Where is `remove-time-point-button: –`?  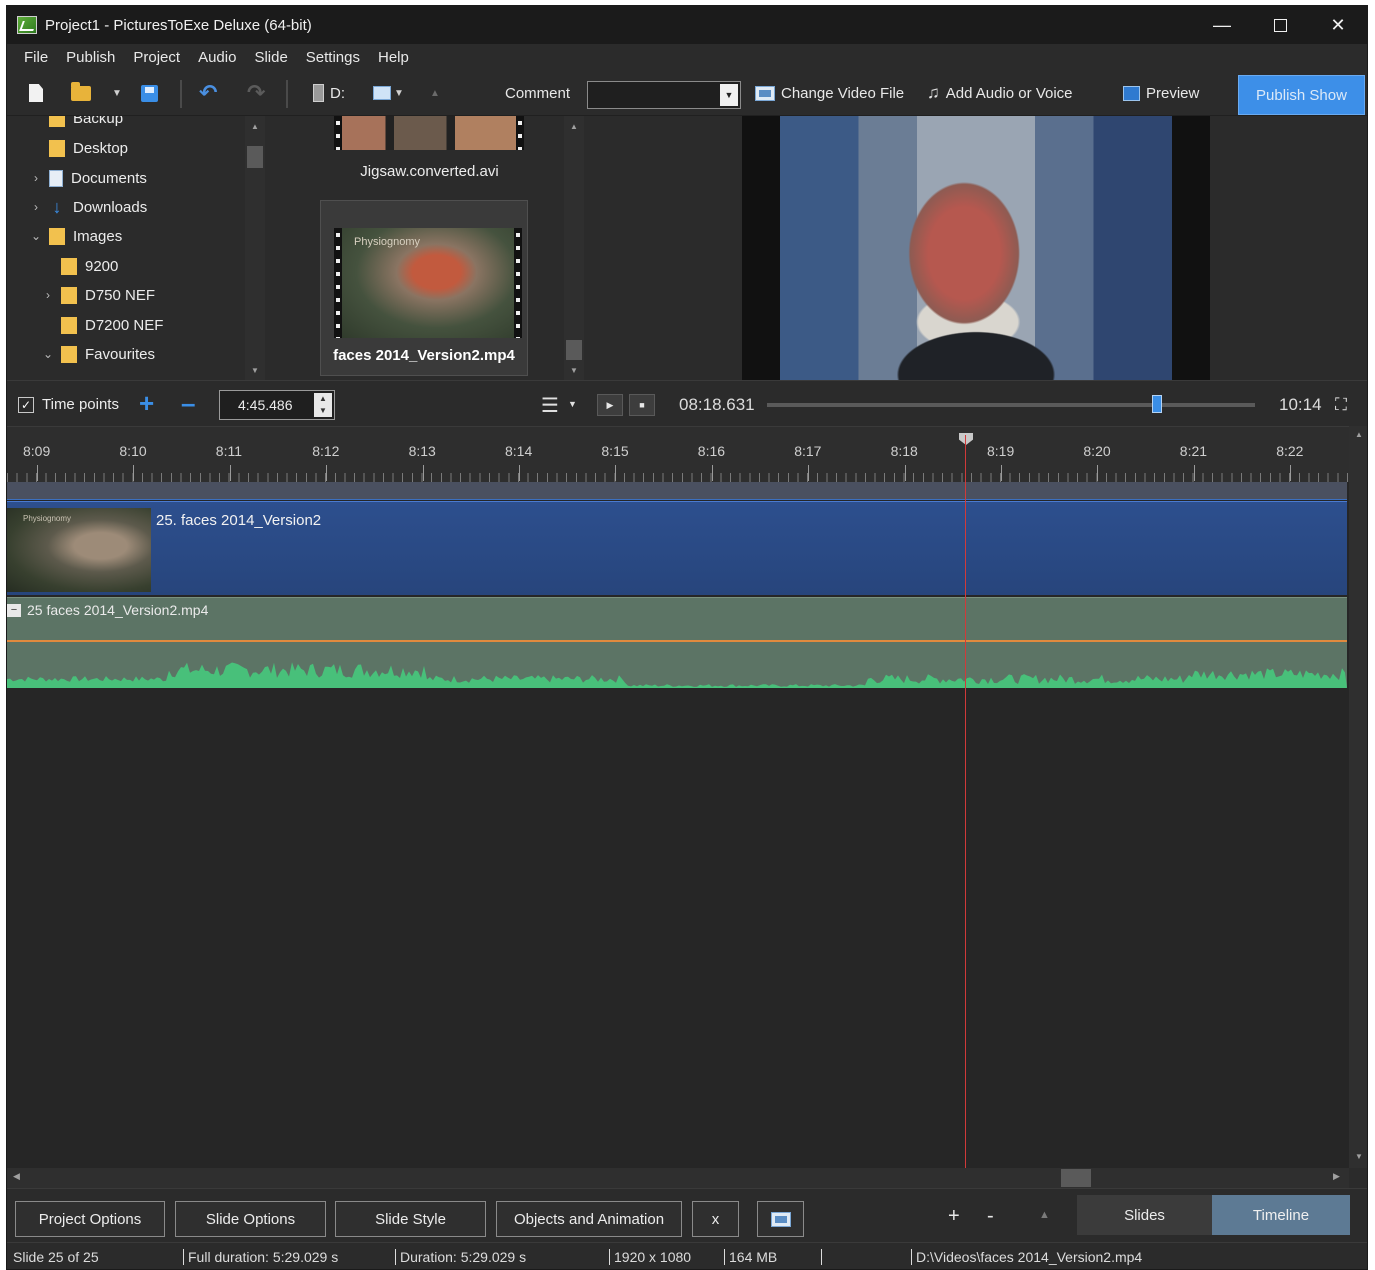
remove-time-point-button: – is located at coordinates (188, 403).